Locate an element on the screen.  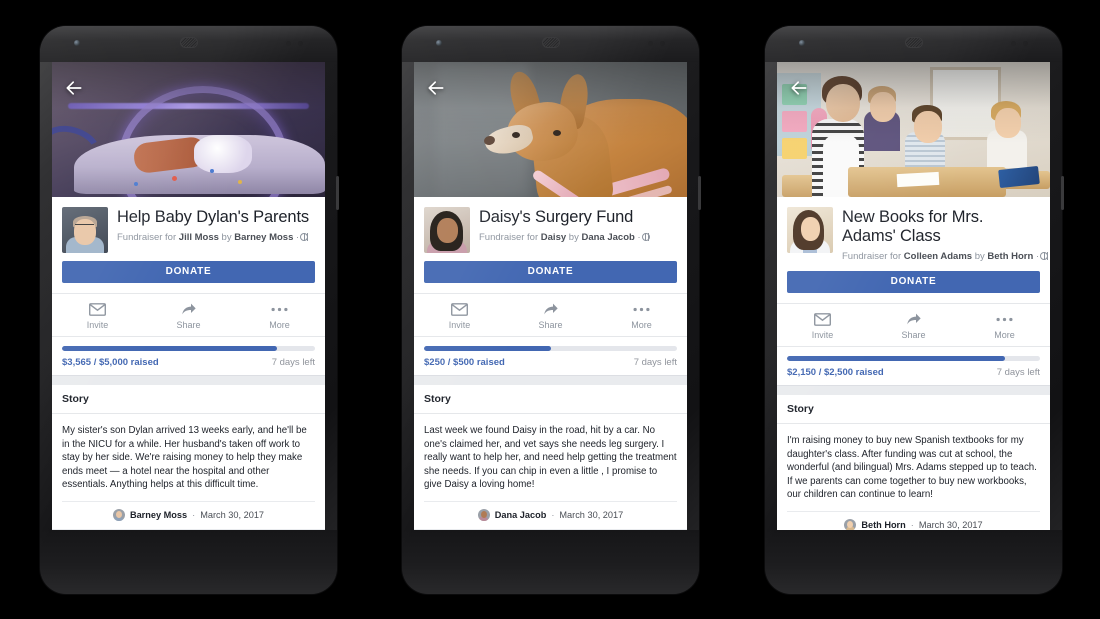
amount-raised-label: $2,150 / $2,500 raised is located at coordinates (835, 372).